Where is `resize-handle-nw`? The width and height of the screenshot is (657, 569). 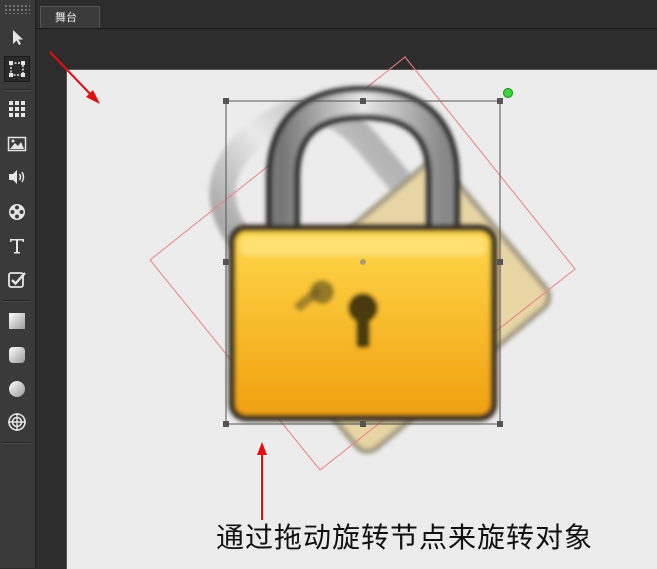
resize-handle-nw is located at coordinates (226, 101).